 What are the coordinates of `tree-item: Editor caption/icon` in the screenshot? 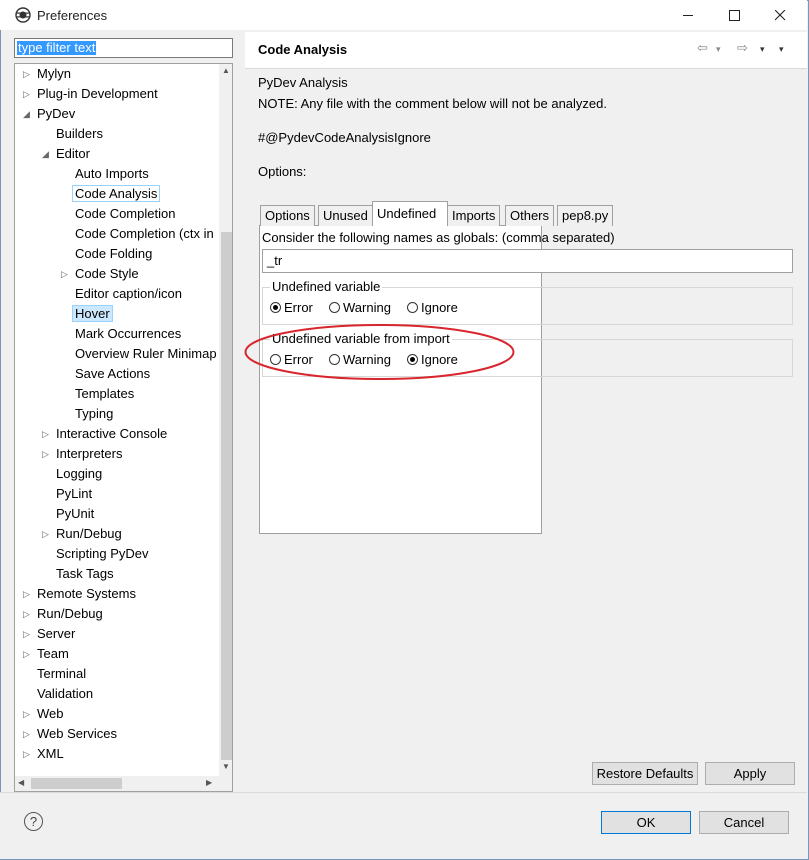 It's located at (128, 294).